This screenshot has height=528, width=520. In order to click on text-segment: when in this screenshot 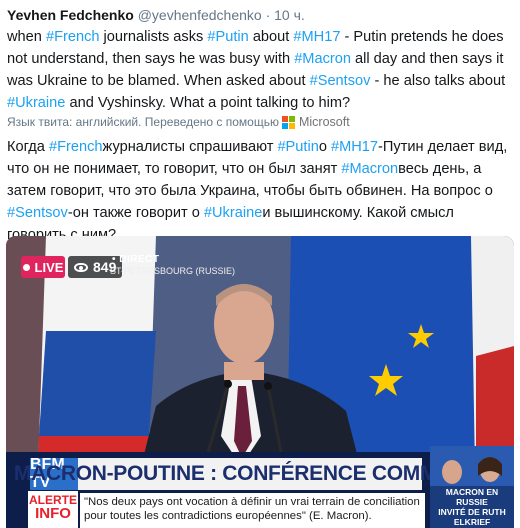, I will do `click(26, 37)`.